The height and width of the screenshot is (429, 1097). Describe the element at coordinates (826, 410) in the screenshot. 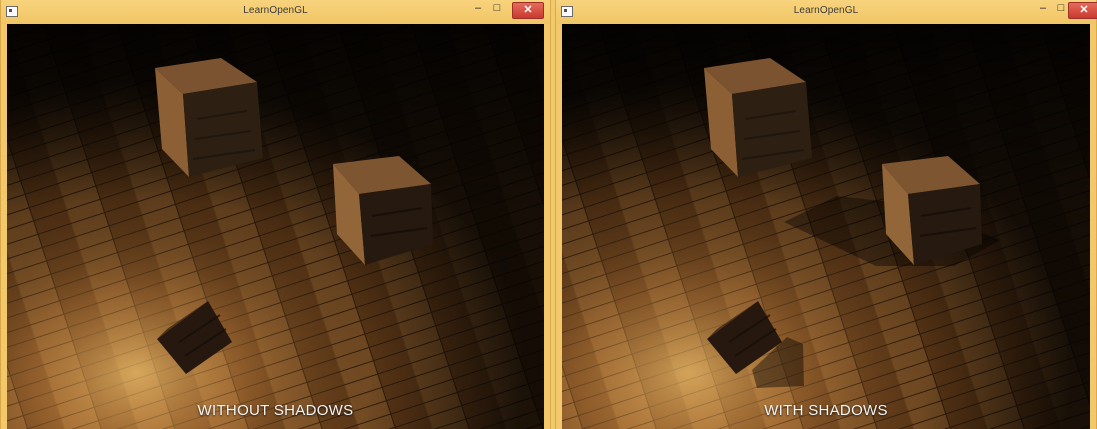

I see `caption: WITH SHADOWS` at that location.